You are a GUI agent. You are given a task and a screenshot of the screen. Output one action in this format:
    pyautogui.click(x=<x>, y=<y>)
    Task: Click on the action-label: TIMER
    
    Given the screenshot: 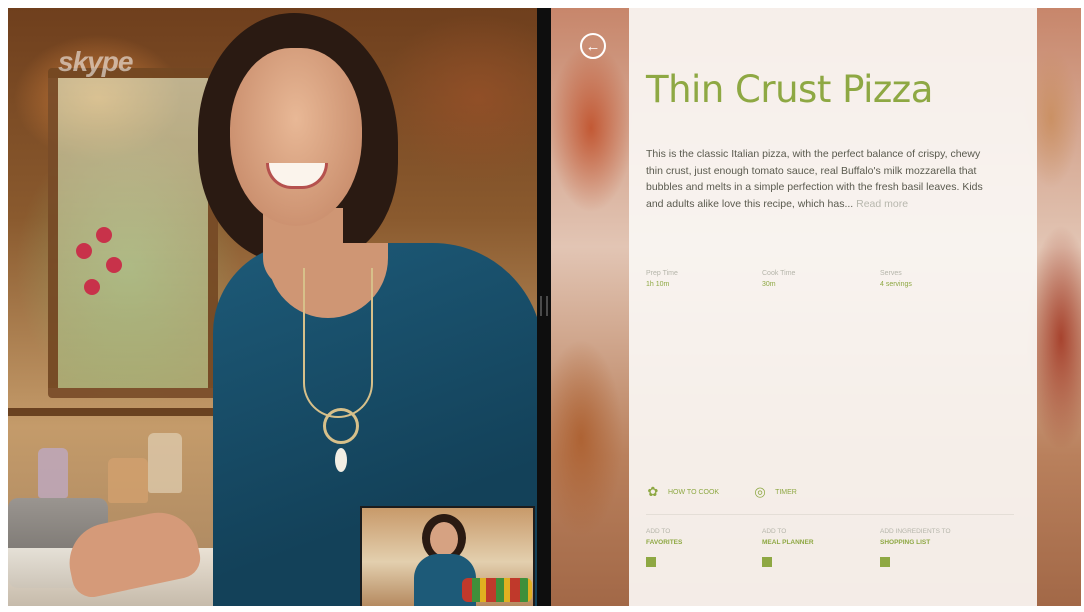 What is the action you would take?
    pyautogui.click(x=786, y=492)
    